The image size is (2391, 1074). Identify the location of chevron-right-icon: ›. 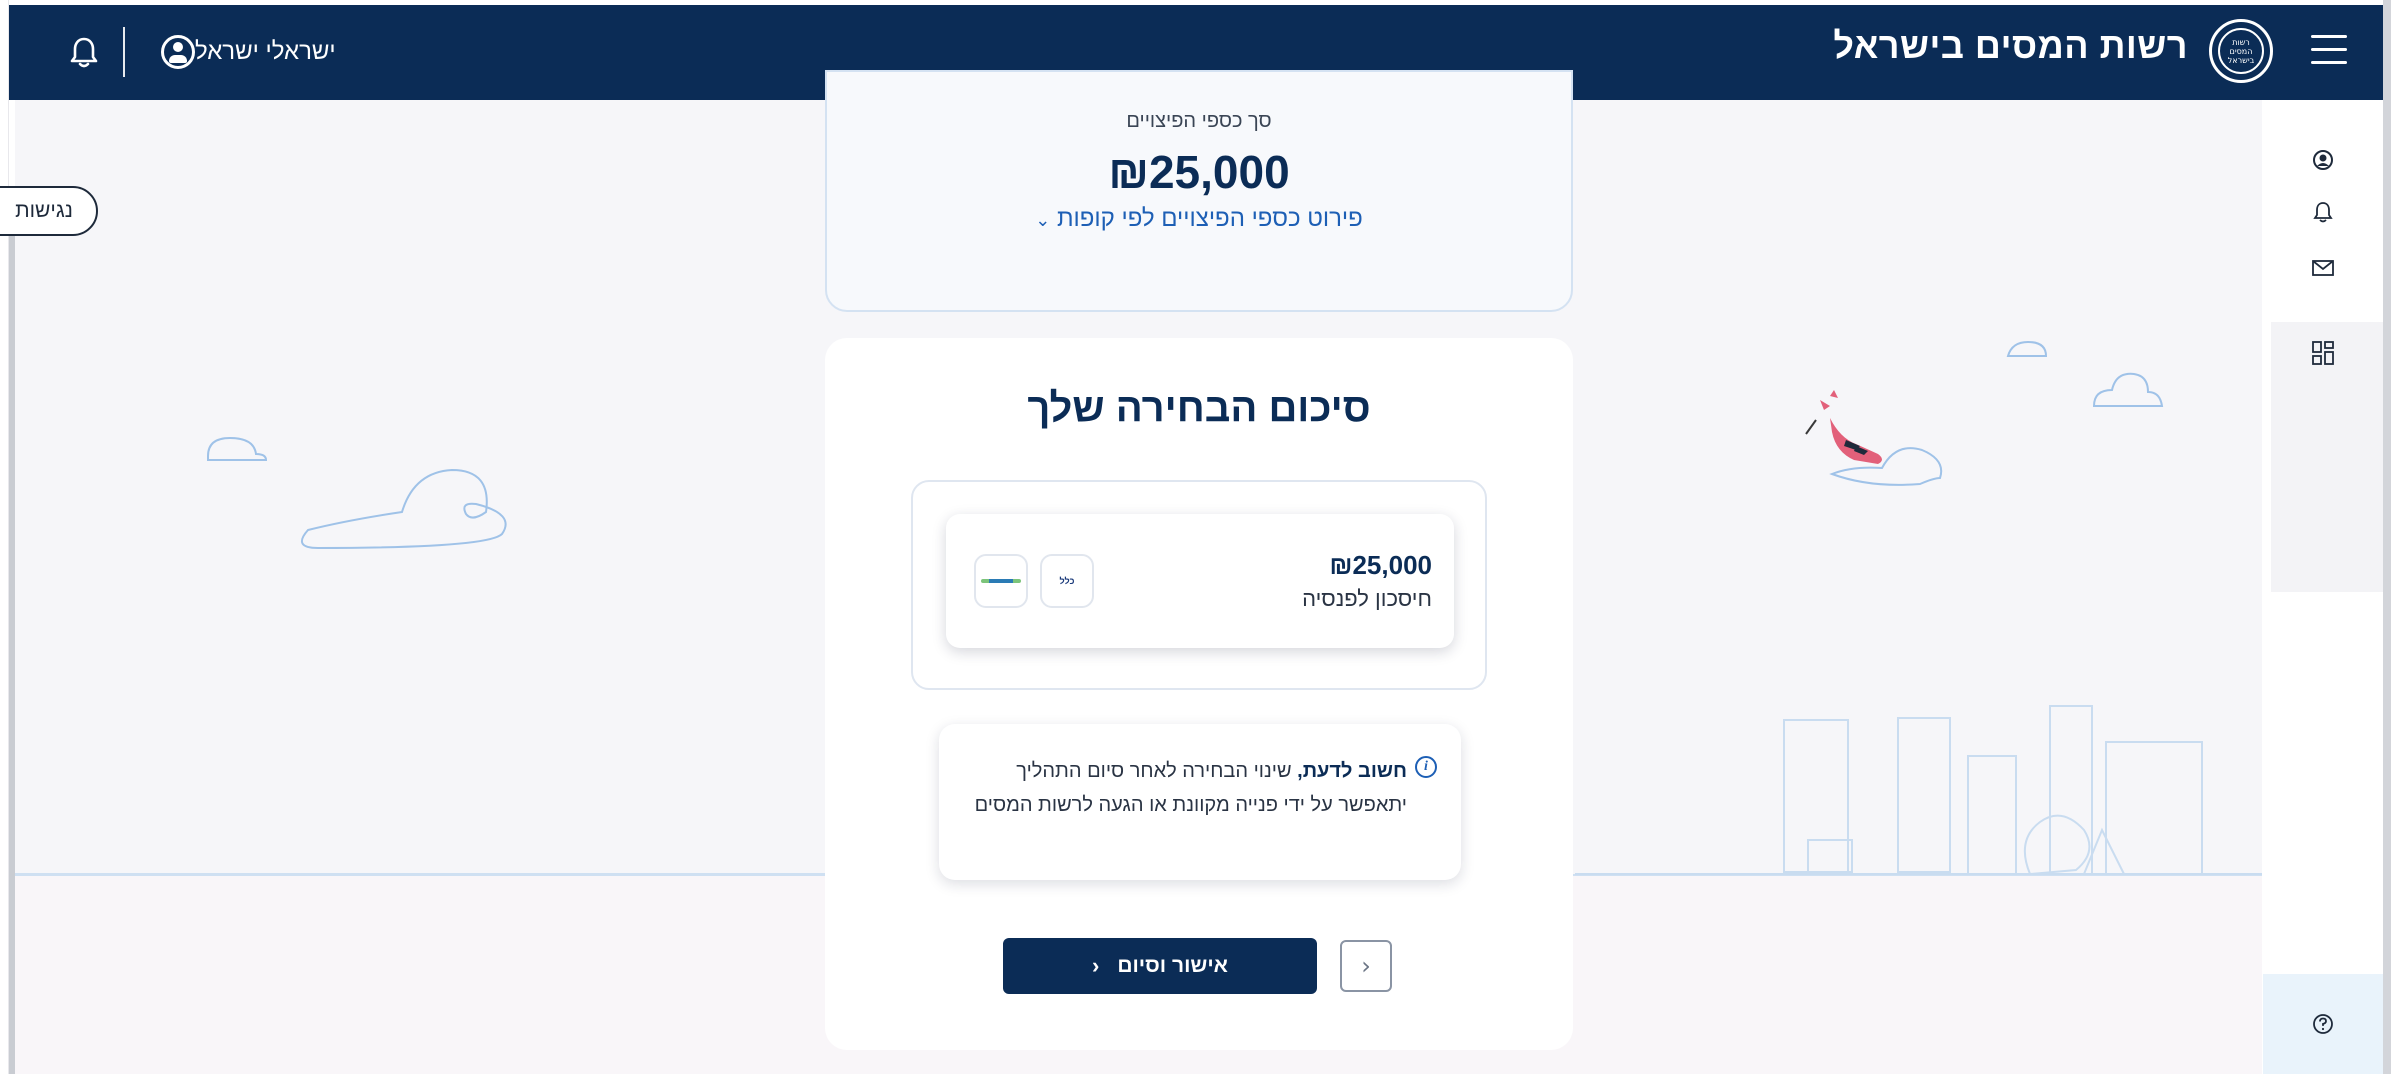
(1366, 966).